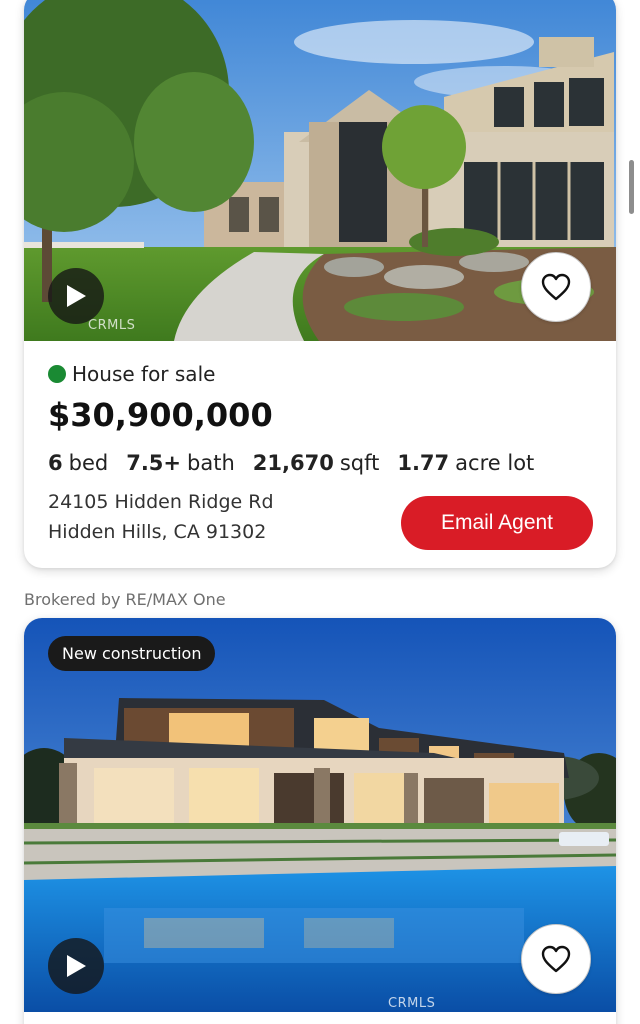 Image resolution: width=640 pixels, height=1024 pixels. What do you see at coordinates (157, 532) in the screenshot?
I see `address-city: Hidden Hills, CA 91302` at bounding box center [157, 532].